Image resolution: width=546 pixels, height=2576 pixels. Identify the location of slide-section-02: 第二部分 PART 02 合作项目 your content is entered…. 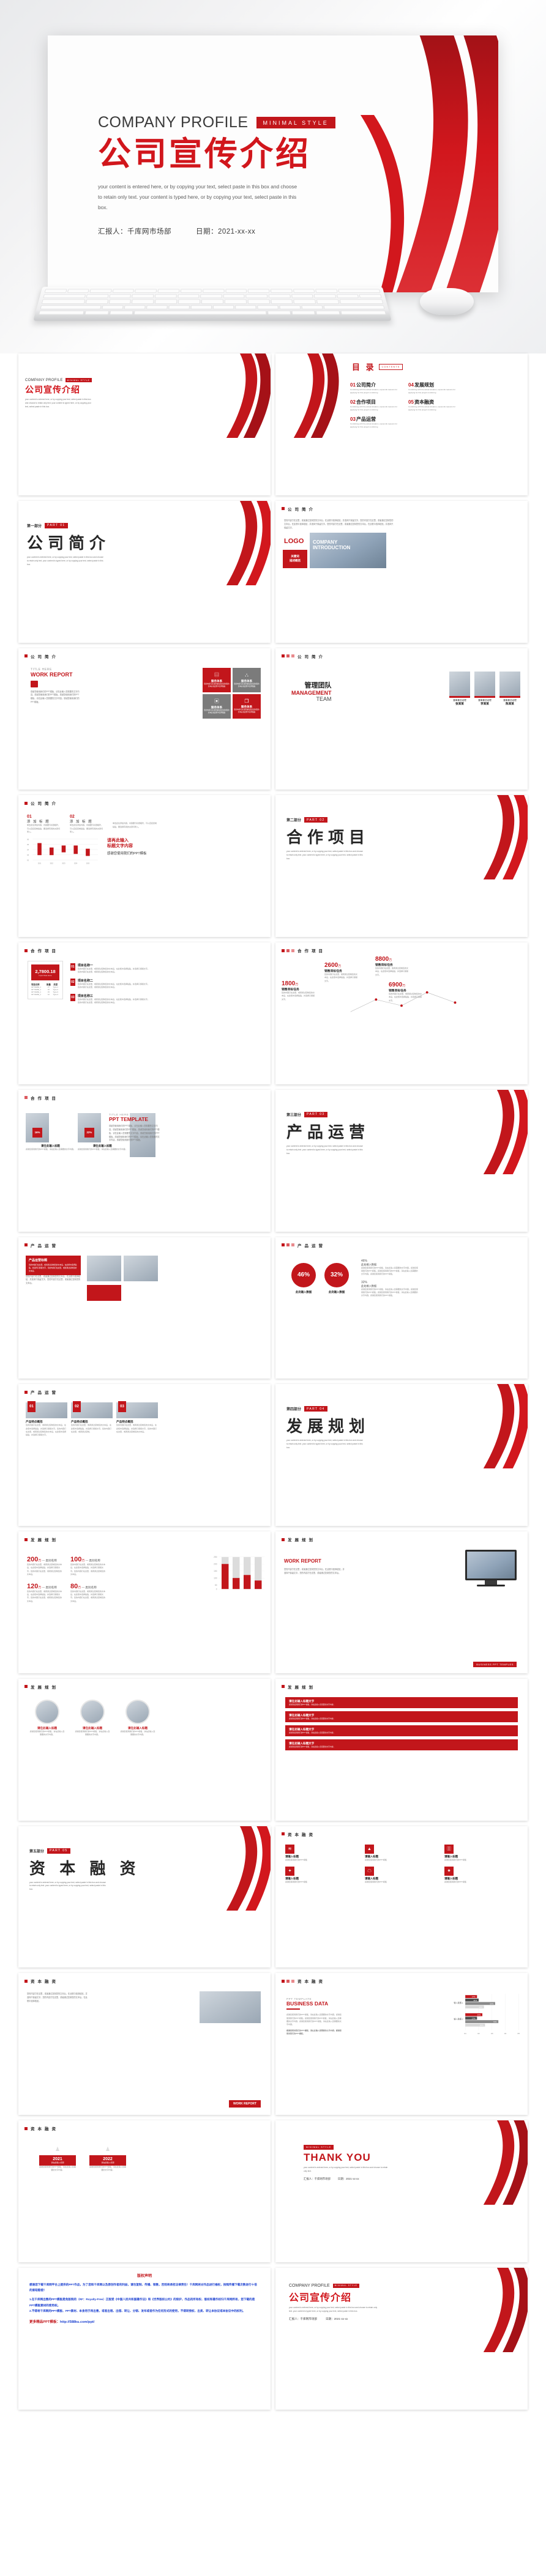
(401, 866).